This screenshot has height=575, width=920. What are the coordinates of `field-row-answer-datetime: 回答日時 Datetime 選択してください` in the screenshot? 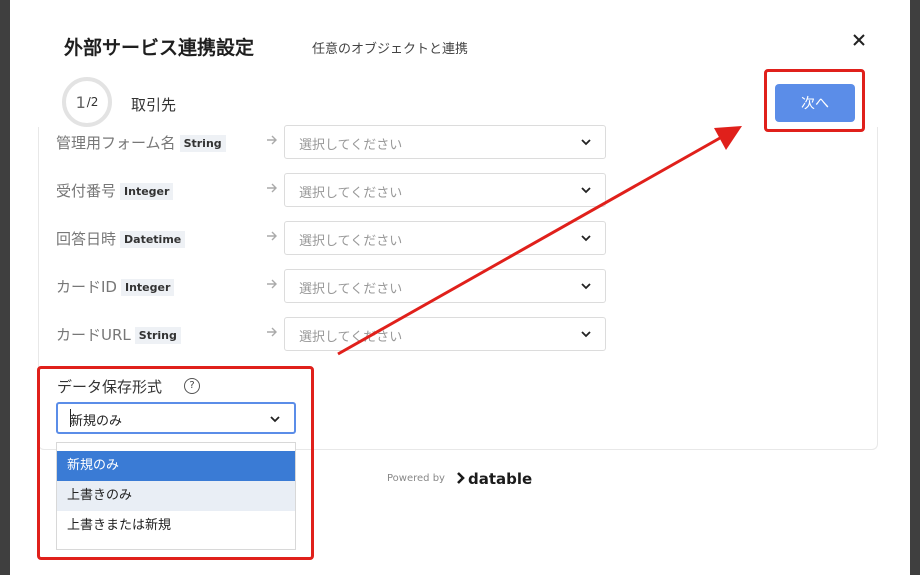 It's located at (336, 238).